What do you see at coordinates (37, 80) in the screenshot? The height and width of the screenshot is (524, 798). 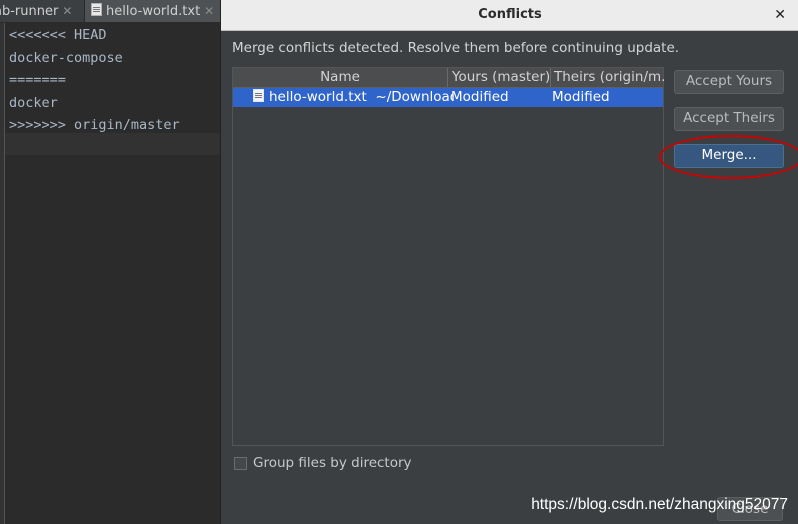 I see `code-line: =======` at bounding box center [37, 80].